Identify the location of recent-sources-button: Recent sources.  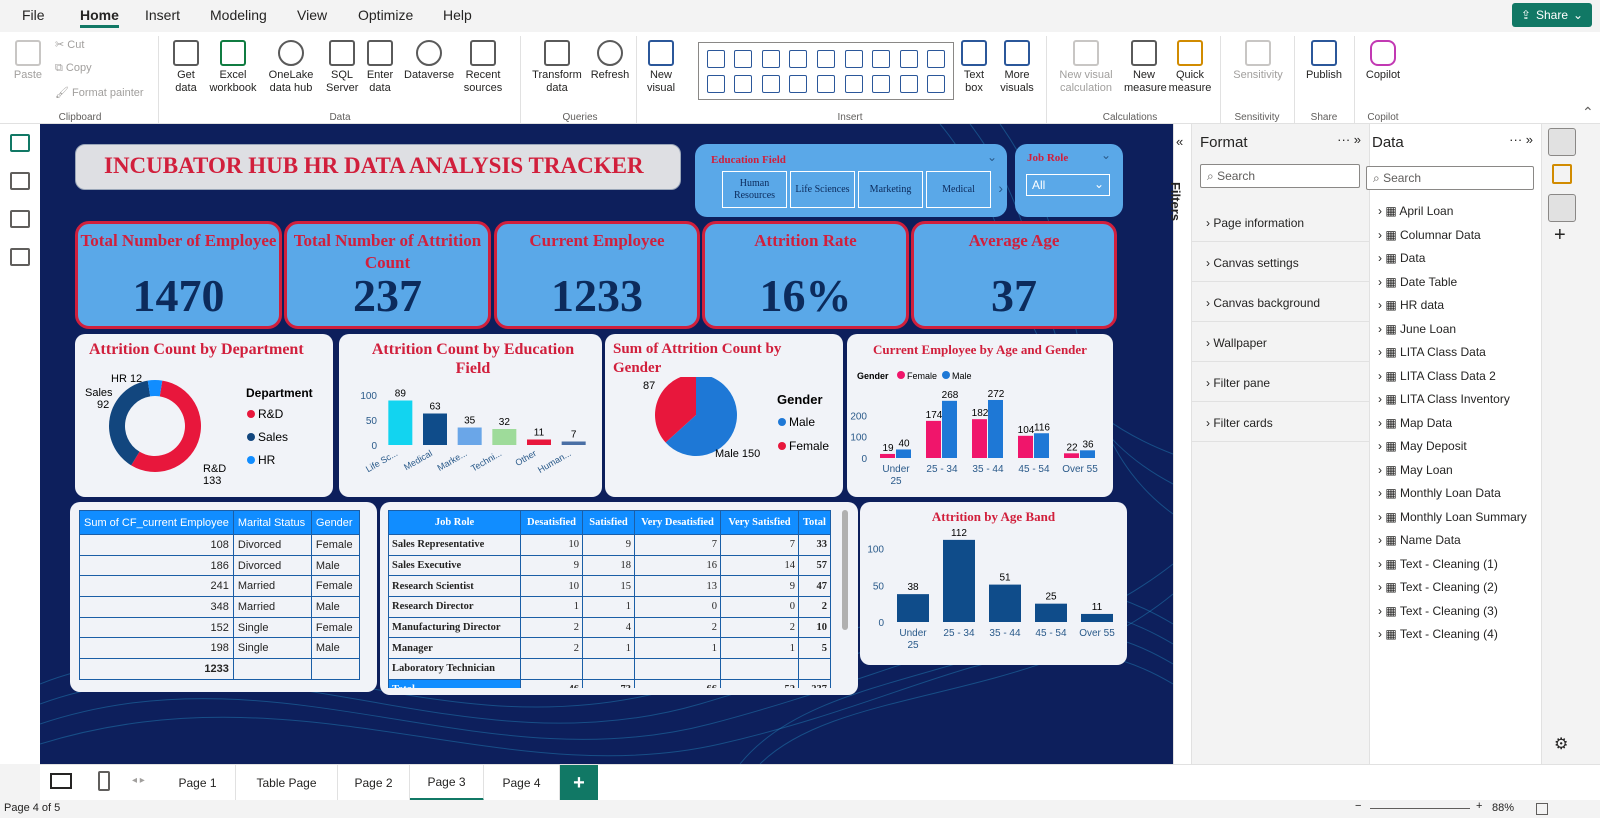
(483, 67).